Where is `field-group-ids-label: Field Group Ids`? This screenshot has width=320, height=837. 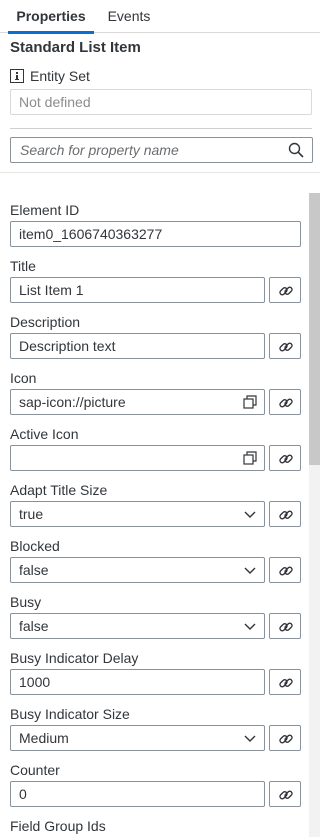
field-group-ids-label: Field Group Ids is located at coordinates (58, 826).